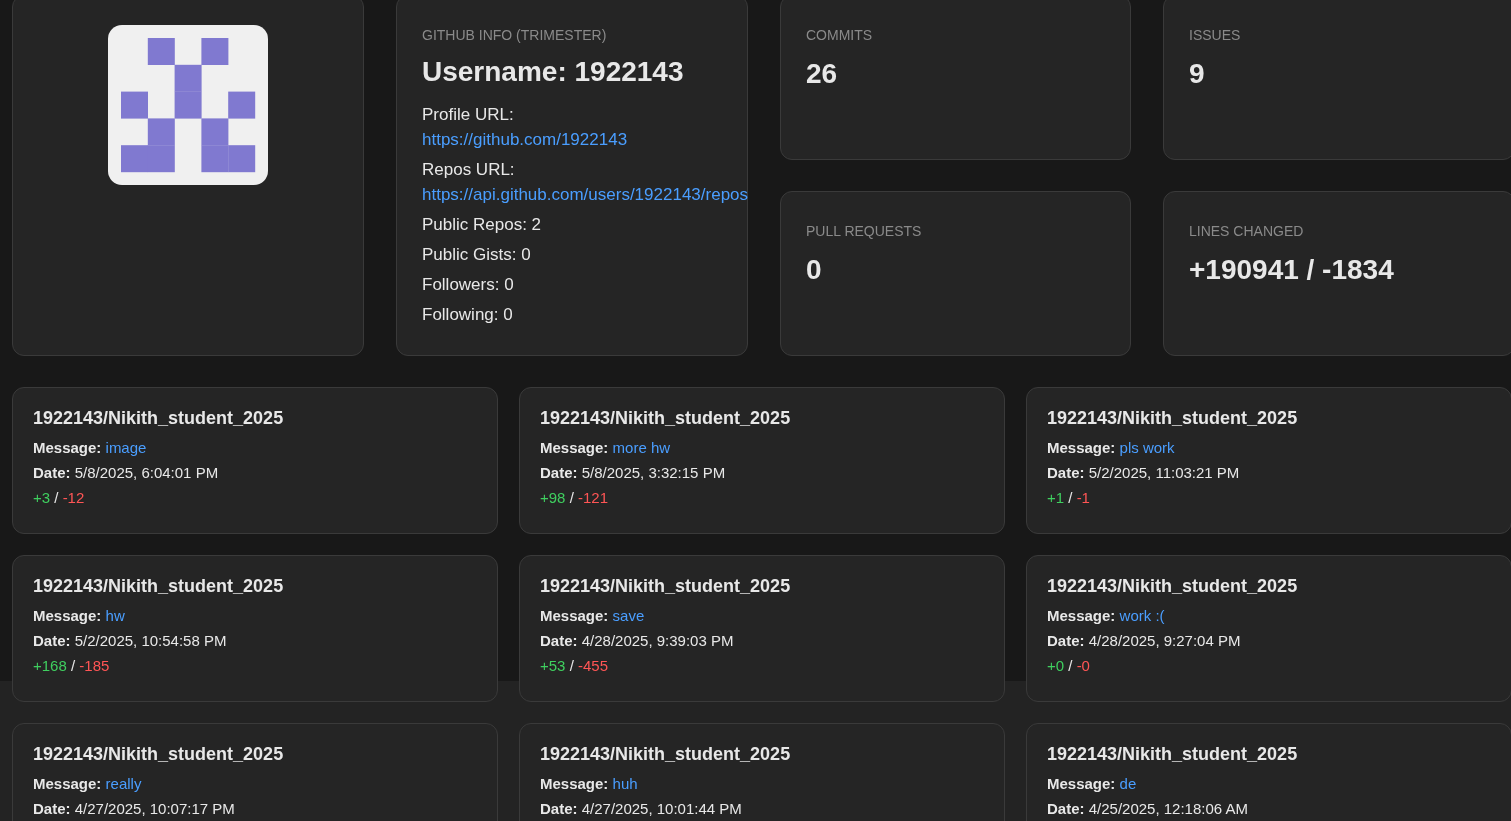 The width and height of the screenshot is (1511, 821). Describe the element at coordinates (50, 665) in the screenshot. I see `additions-count: +168` at that location.